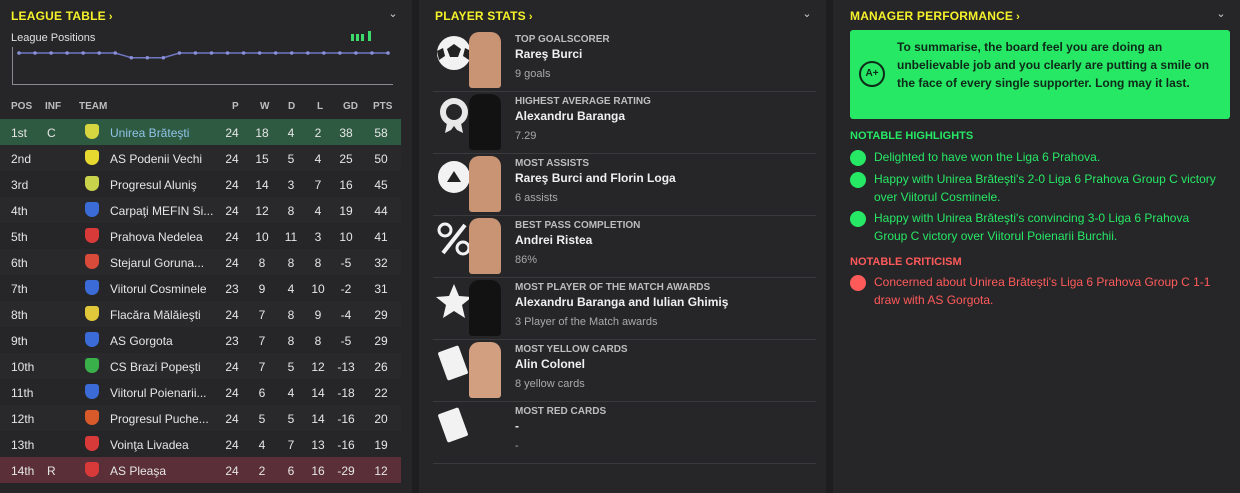  Describe the element at coordinates (149, 133) in the screenshot. I see `cell-team: Unirea Brăteşti` at that location.